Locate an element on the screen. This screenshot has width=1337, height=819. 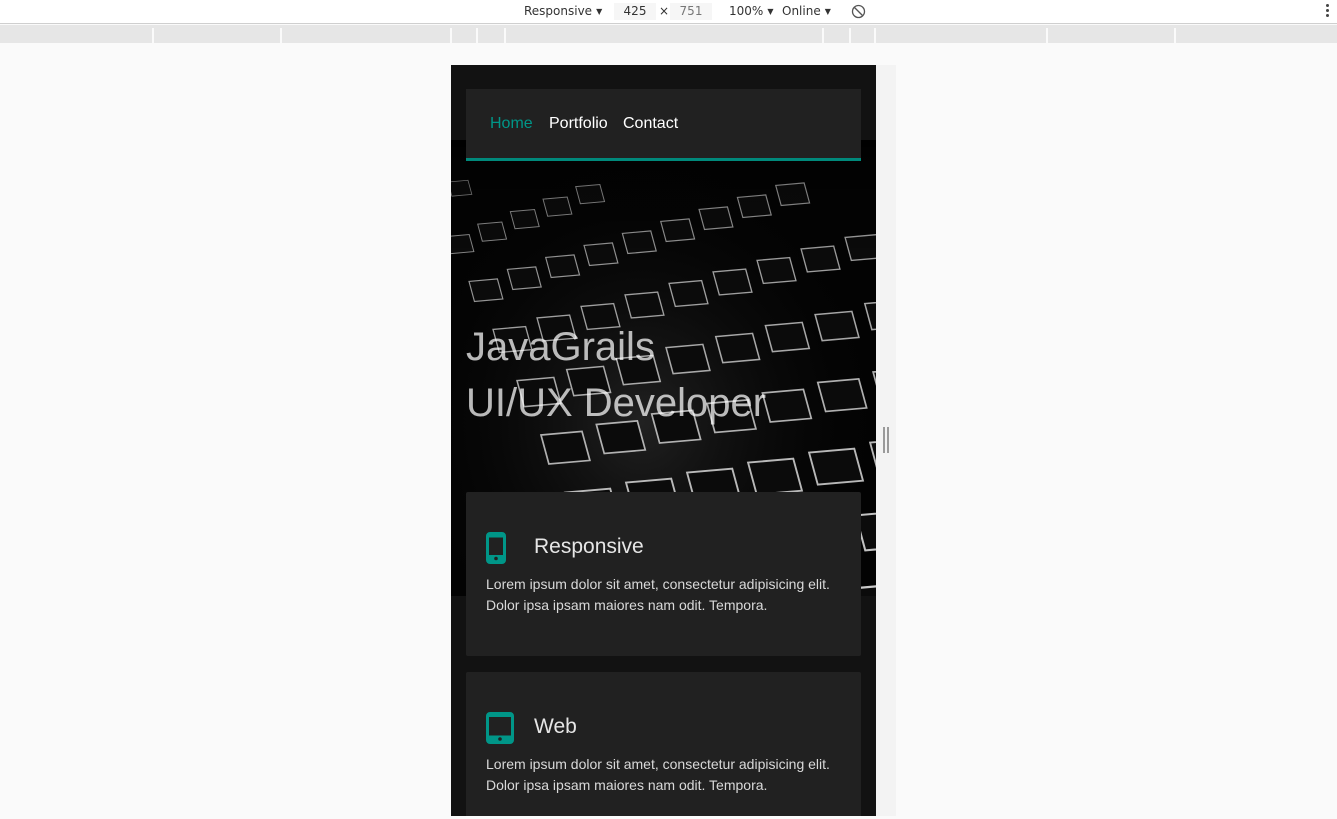
card-title: Responsive is located at coordinates (589, 546).